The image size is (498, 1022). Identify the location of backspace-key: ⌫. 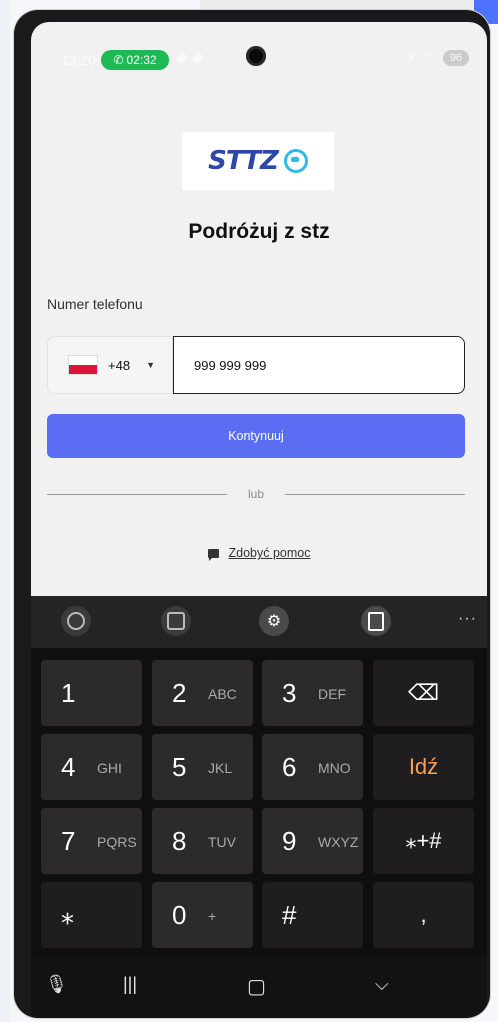
(423, 693).